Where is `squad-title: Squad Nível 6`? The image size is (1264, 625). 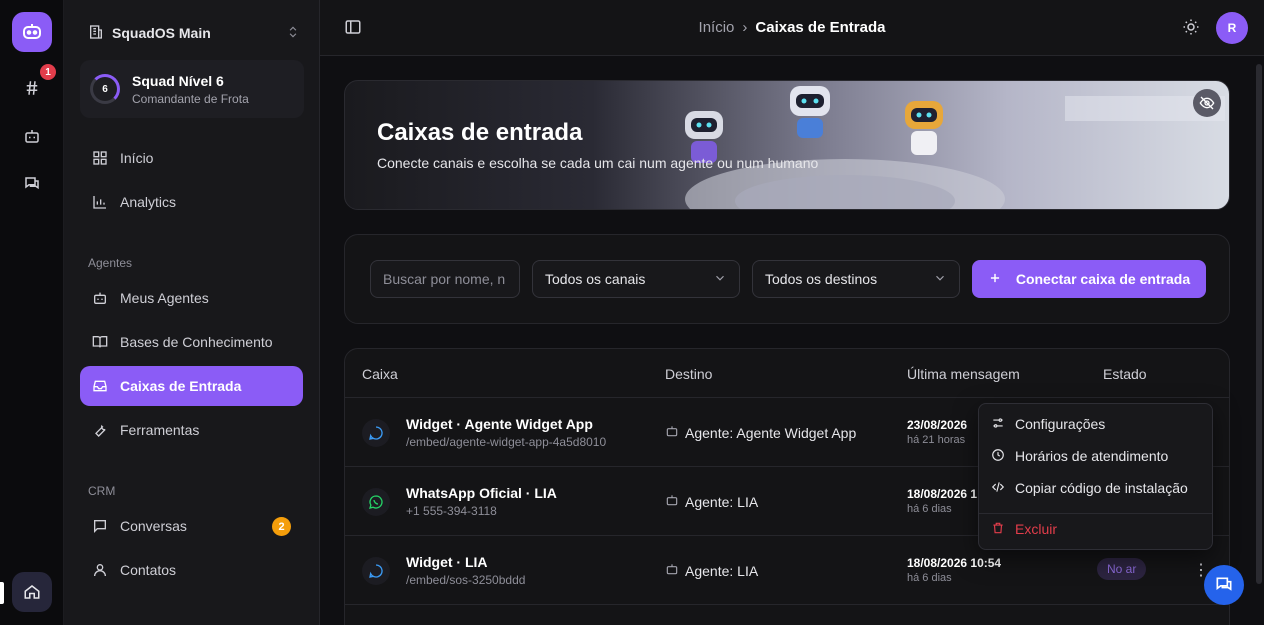 squad-title: Squad Nível 6 is located at coordinates (178, 80).